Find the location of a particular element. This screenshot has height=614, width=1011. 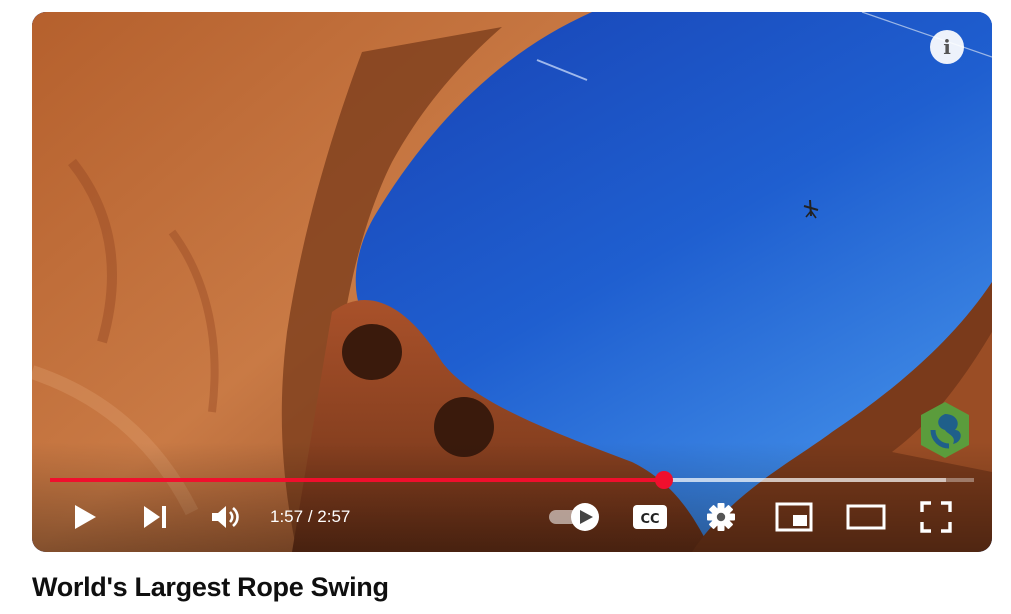

volume-button is located at coordinates (226, 517).